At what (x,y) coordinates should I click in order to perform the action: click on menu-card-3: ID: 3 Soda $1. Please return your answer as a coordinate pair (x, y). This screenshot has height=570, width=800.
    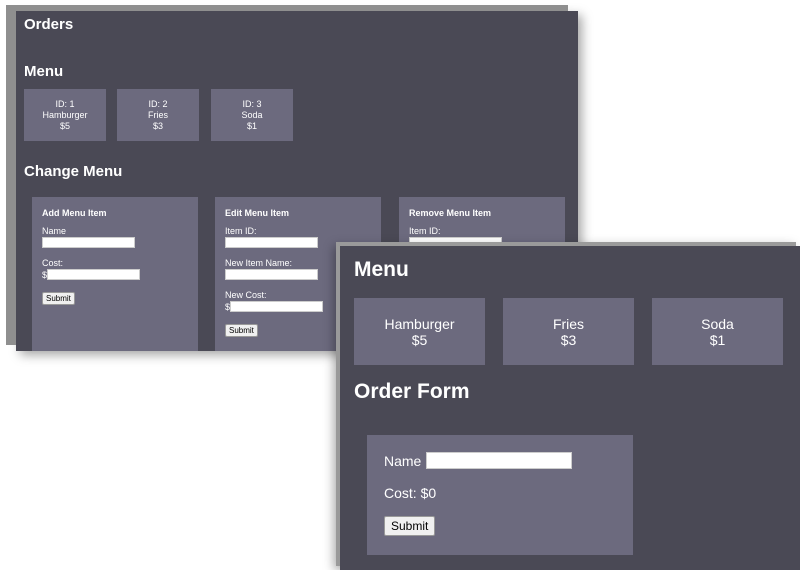
    Looking at the image, I should click on (252, 115).